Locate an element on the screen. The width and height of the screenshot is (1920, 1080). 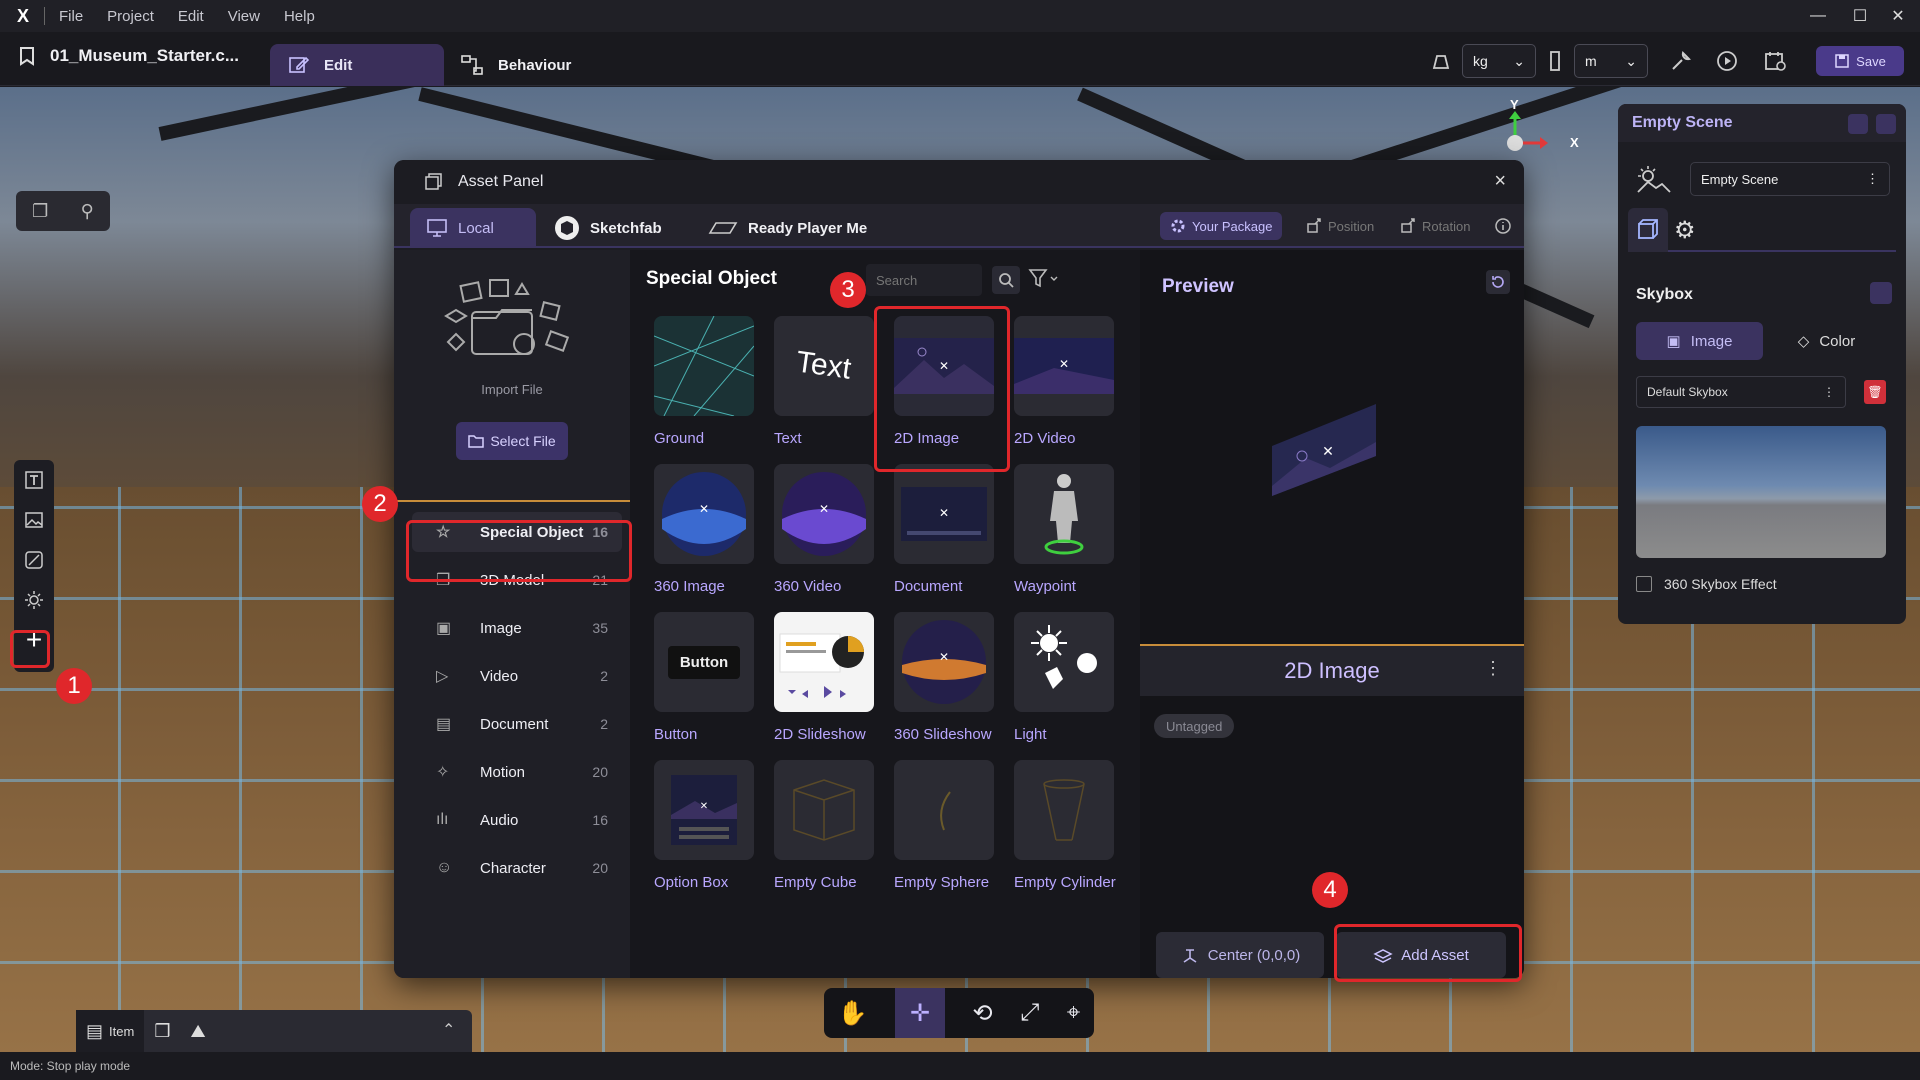
edit-pencil-icon is located at coordinates (1858, 124).